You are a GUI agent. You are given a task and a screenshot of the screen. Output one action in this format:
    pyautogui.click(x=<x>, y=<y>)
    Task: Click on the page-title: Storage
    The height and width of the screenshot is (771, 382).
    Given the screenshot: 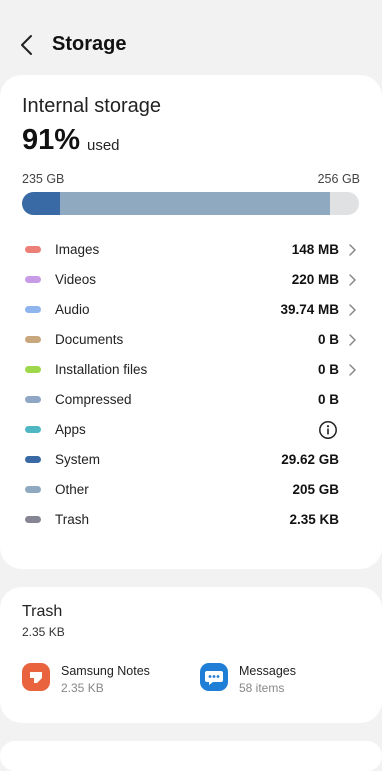 What is the action you would take?
    pyautogui.click(x=89, y=44)
    